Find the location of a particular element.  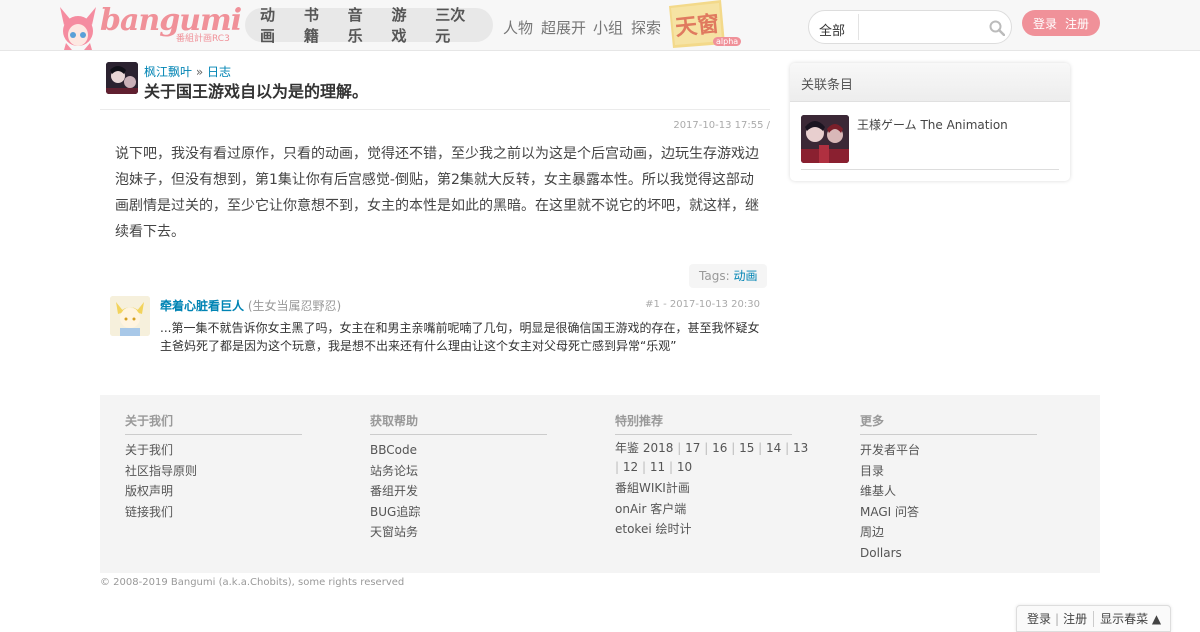

main-nav: 动画 书籍 音乐 游戏 三次元 is located at coordinates (369, 25).